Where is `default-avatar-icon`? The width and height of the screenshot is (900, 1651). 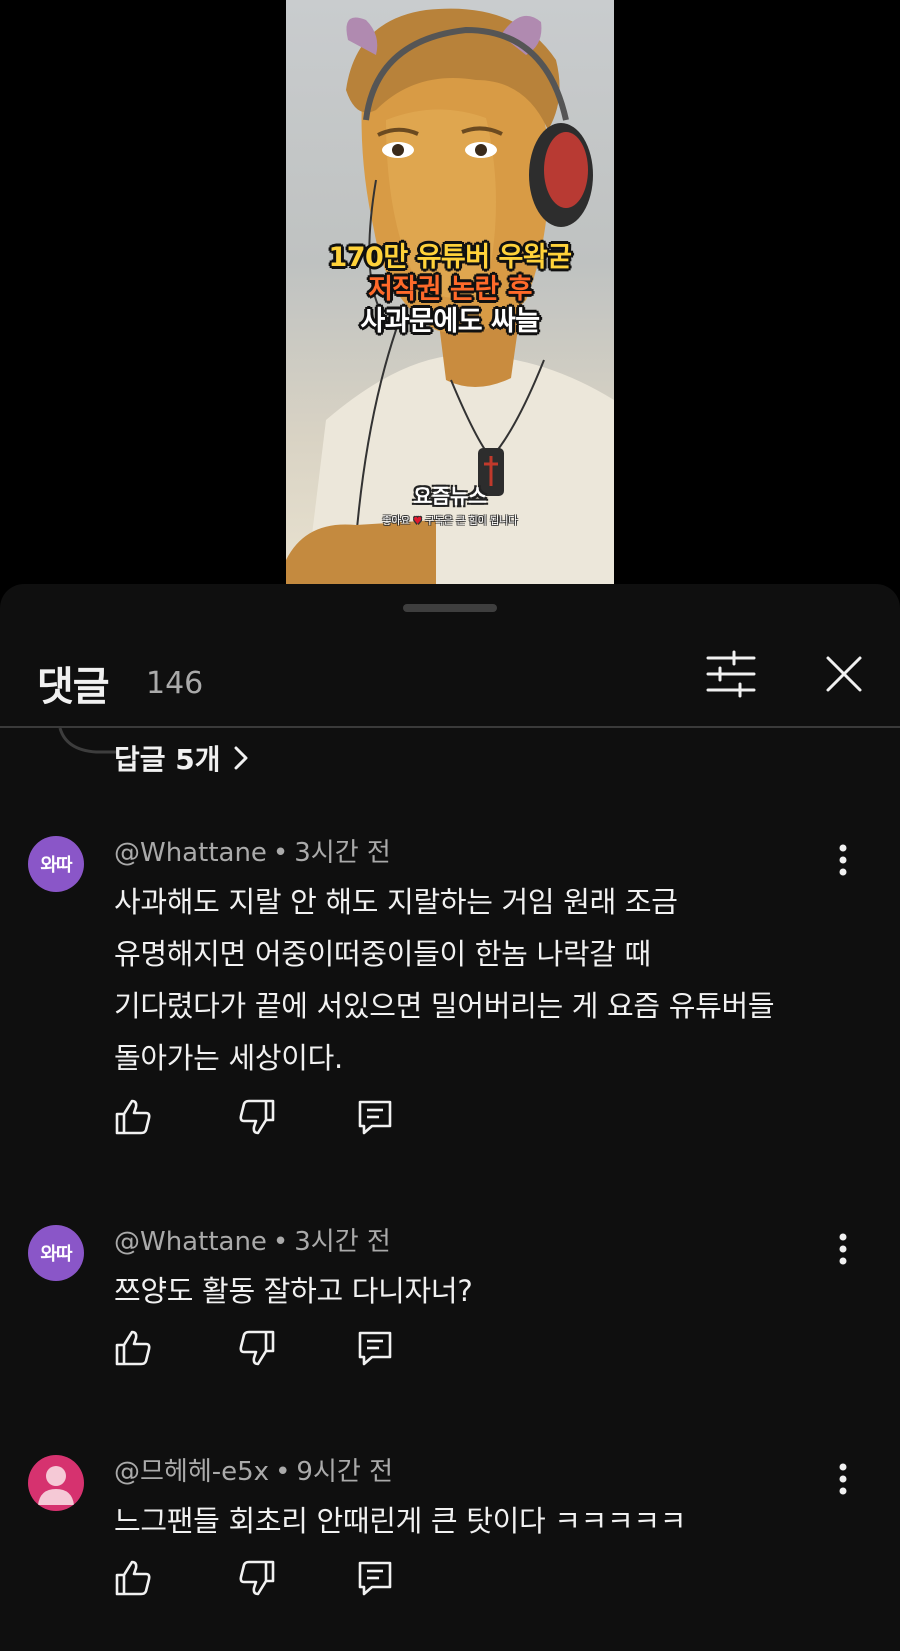
default-avatar-icon is located at coordinates (56, 1485).